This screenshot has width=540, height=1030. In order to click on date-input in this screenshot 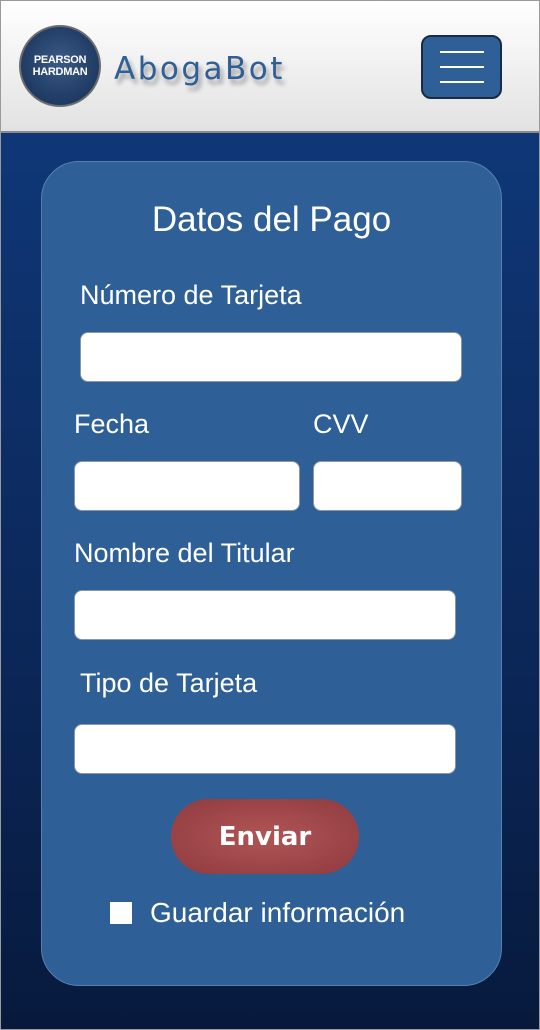, I will do `click(187, 486)`.